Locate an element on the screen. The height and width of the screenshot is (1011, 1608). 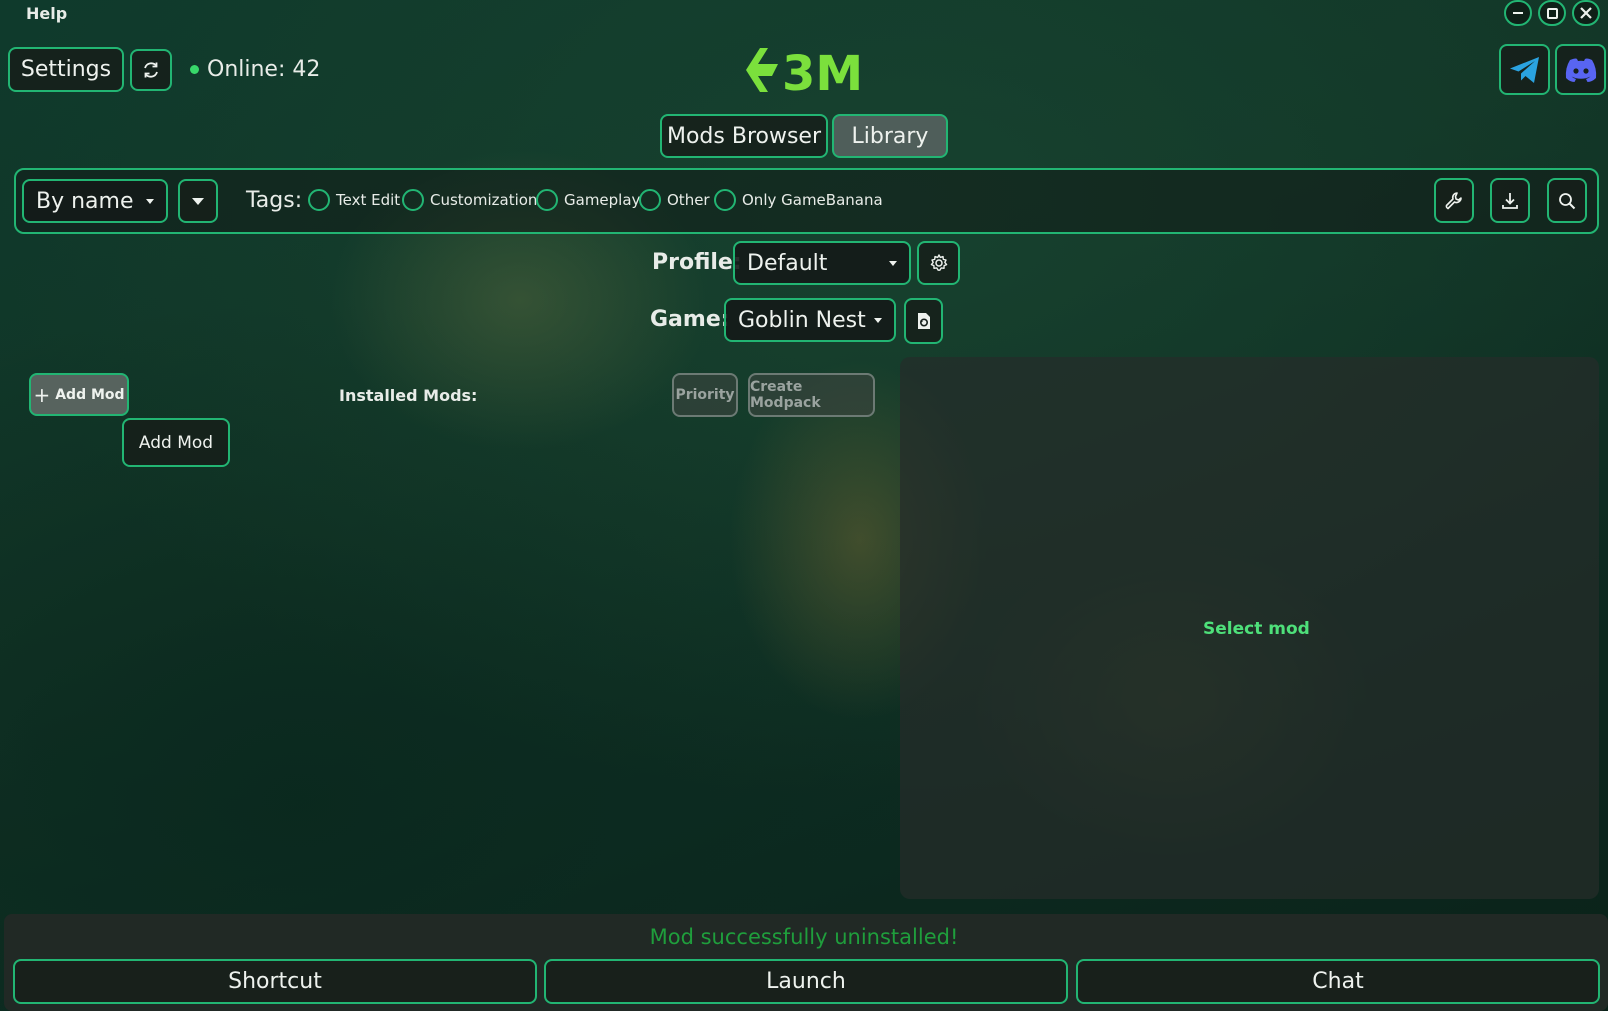
tag-text-edit: Text Edit is located at coordinates (354, 200).